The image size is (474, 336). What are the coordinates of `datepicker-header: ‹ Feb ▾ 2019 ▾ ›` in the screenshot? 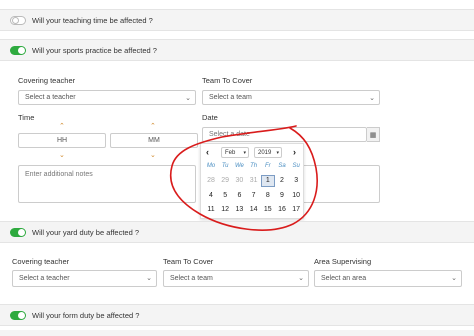 It's located at (253, 153).